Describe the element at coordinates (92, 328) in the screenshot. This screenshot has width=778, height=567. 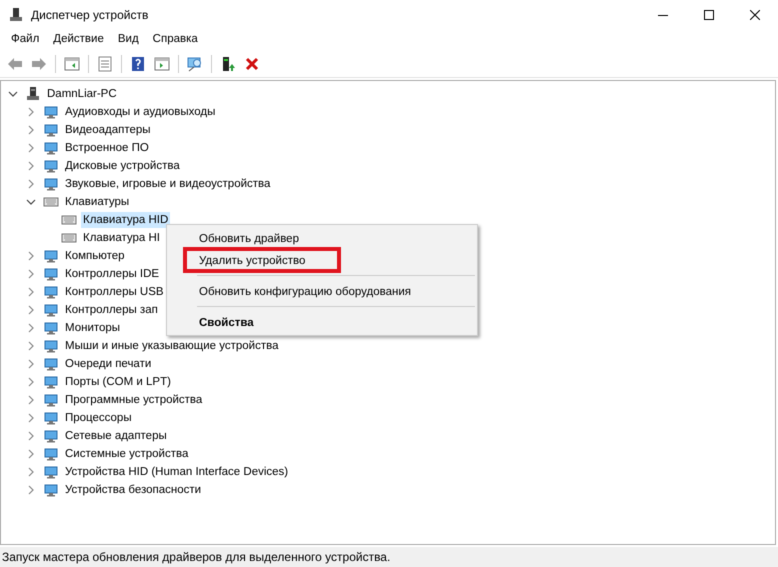
I see `tree-item: Мониторы` at that location.